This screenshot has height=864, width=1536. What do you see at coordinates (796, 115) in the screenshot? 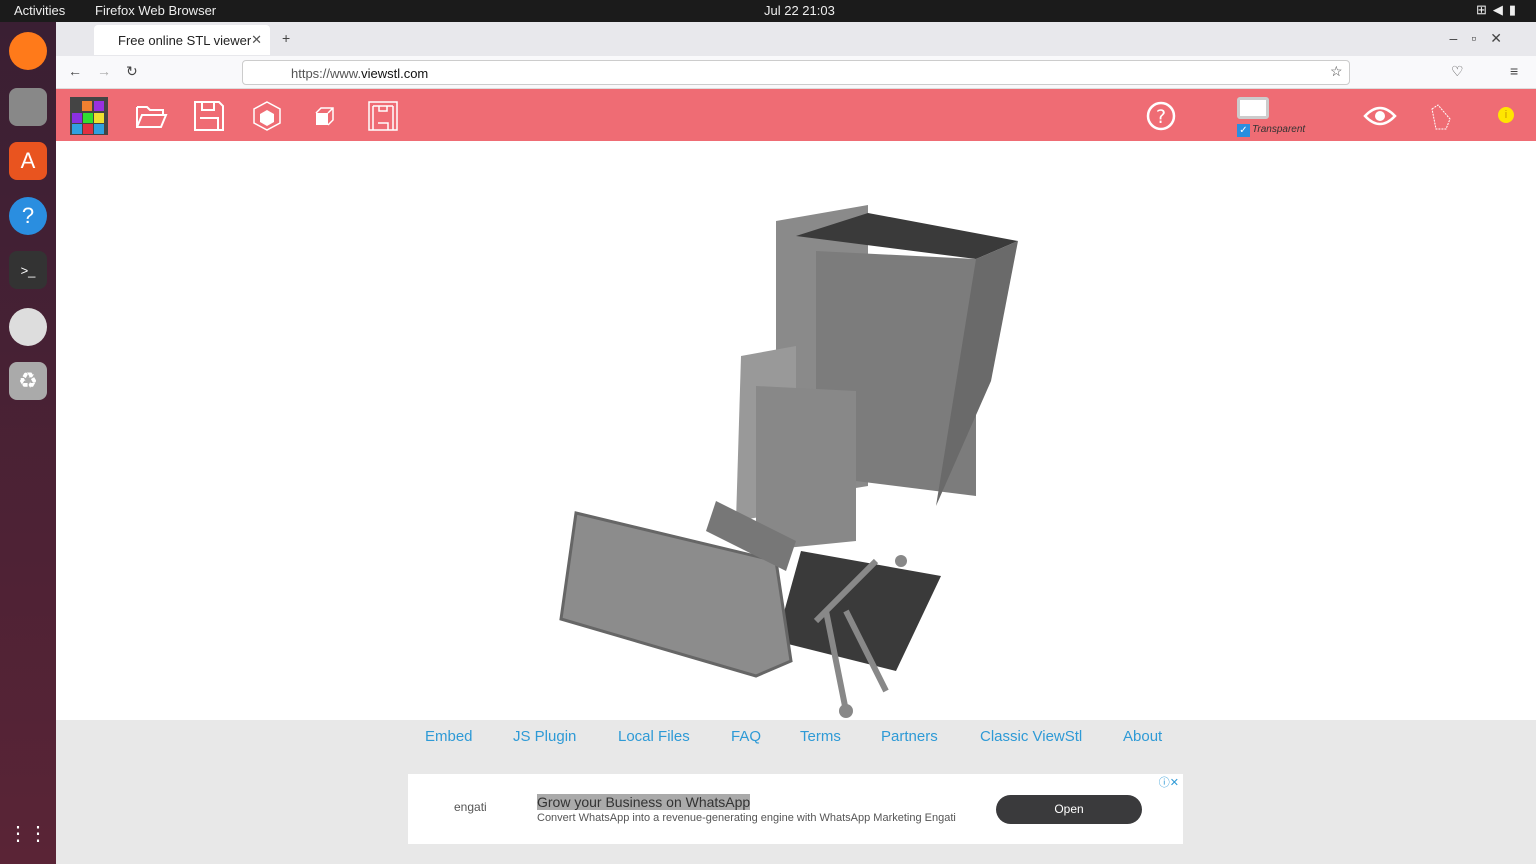
I see `viewer-toolbar: ? ✓ Transparent i` at bounding box center [796, 115].